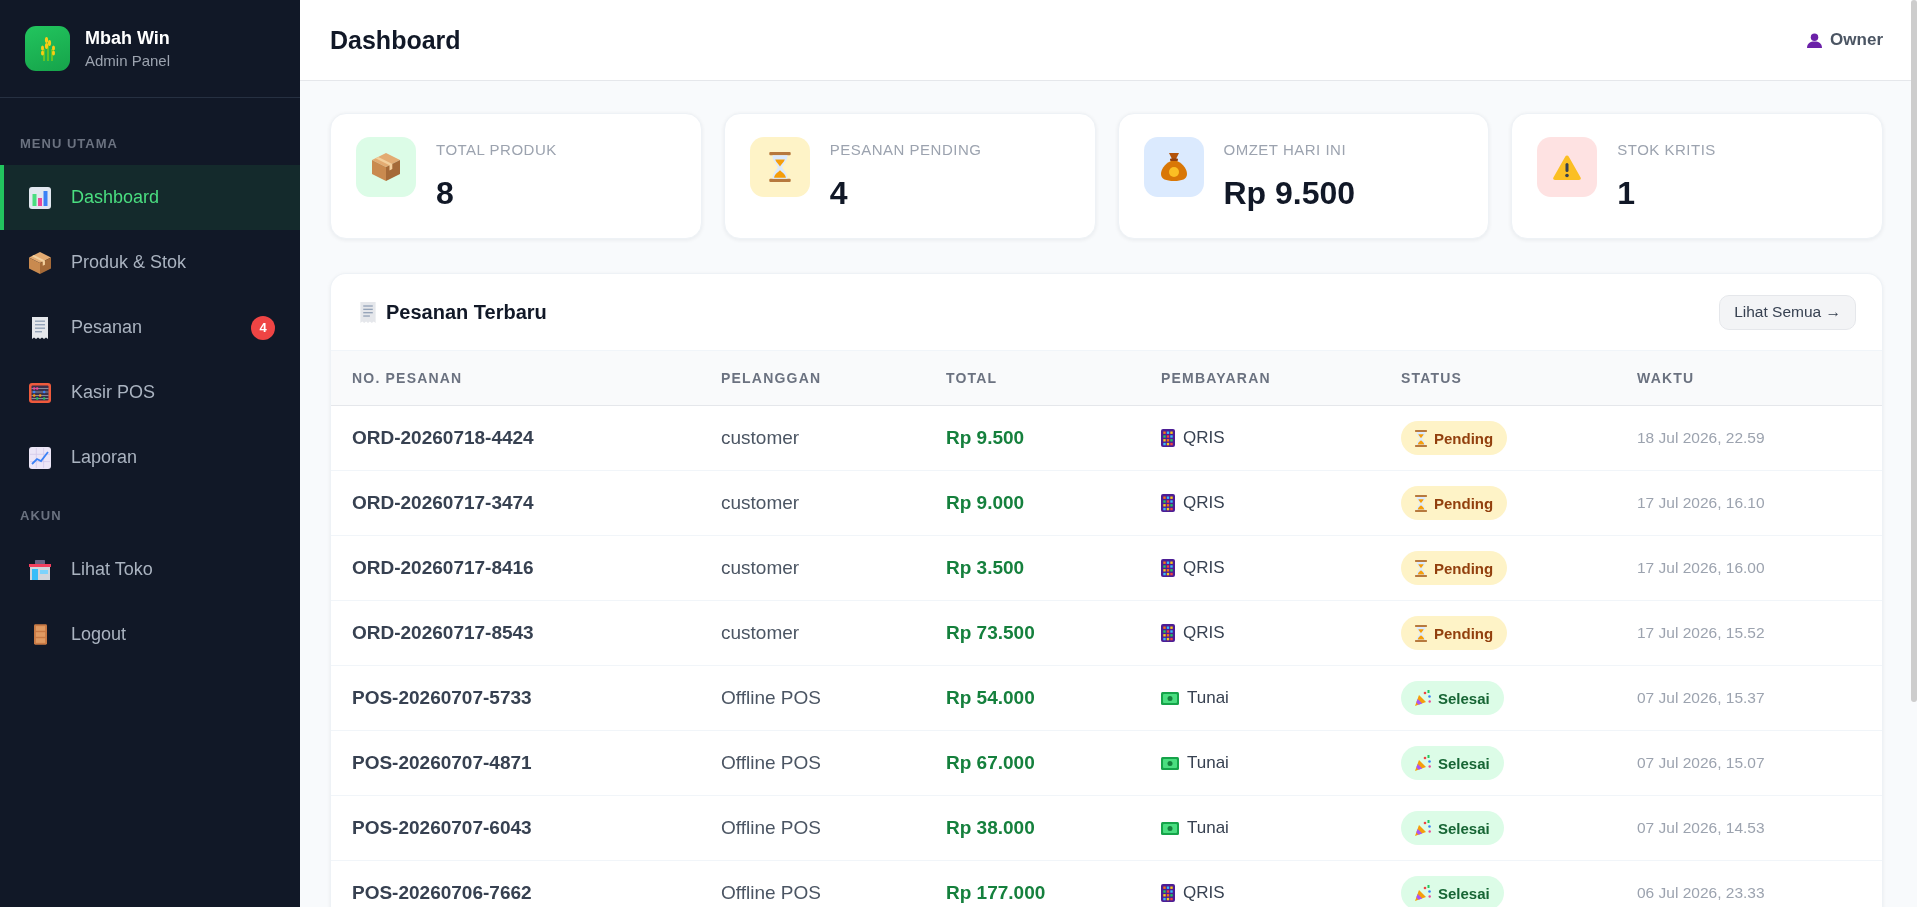 This screenshot has height=907, width=1917. Describe the element at coordinates (150, 457) in the screenshot. I see `nav-item: Laporan` at that location.